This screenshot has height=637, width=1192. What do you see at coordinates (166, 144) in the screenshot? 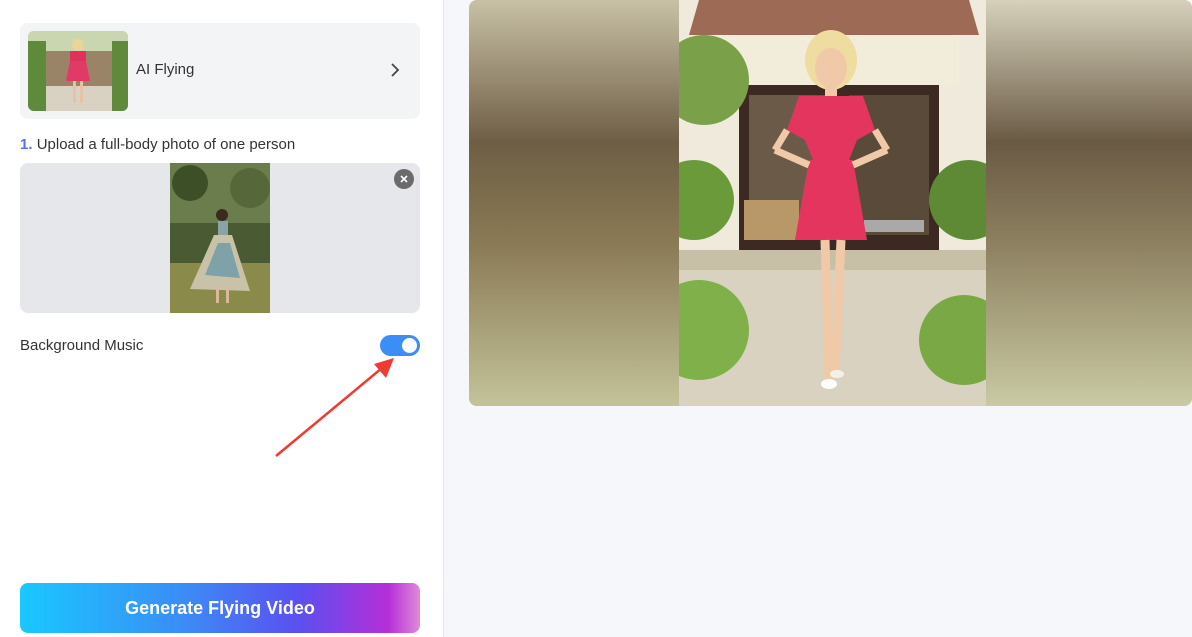
I see `step-text: Upload a full-body photo of one person` at bounding box center [166, 144].